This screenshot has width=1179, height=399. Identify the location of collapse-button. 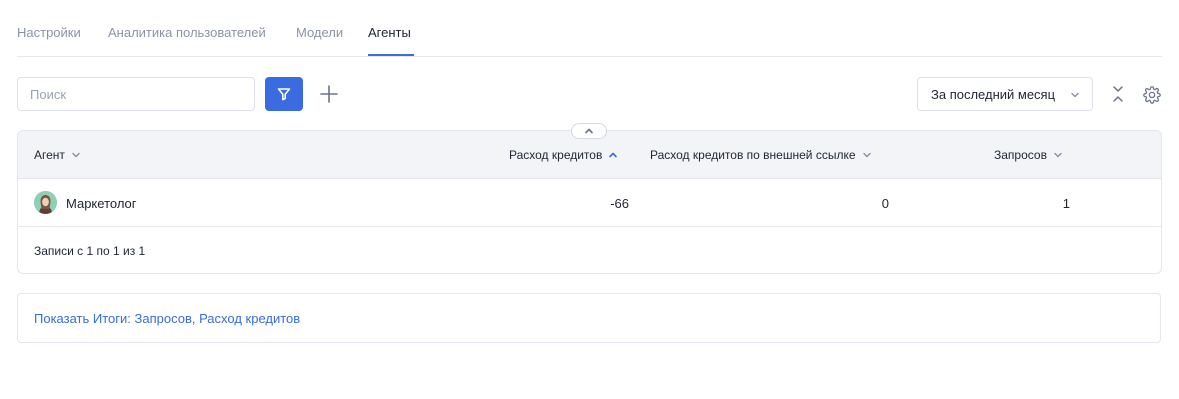
(1118, 94).